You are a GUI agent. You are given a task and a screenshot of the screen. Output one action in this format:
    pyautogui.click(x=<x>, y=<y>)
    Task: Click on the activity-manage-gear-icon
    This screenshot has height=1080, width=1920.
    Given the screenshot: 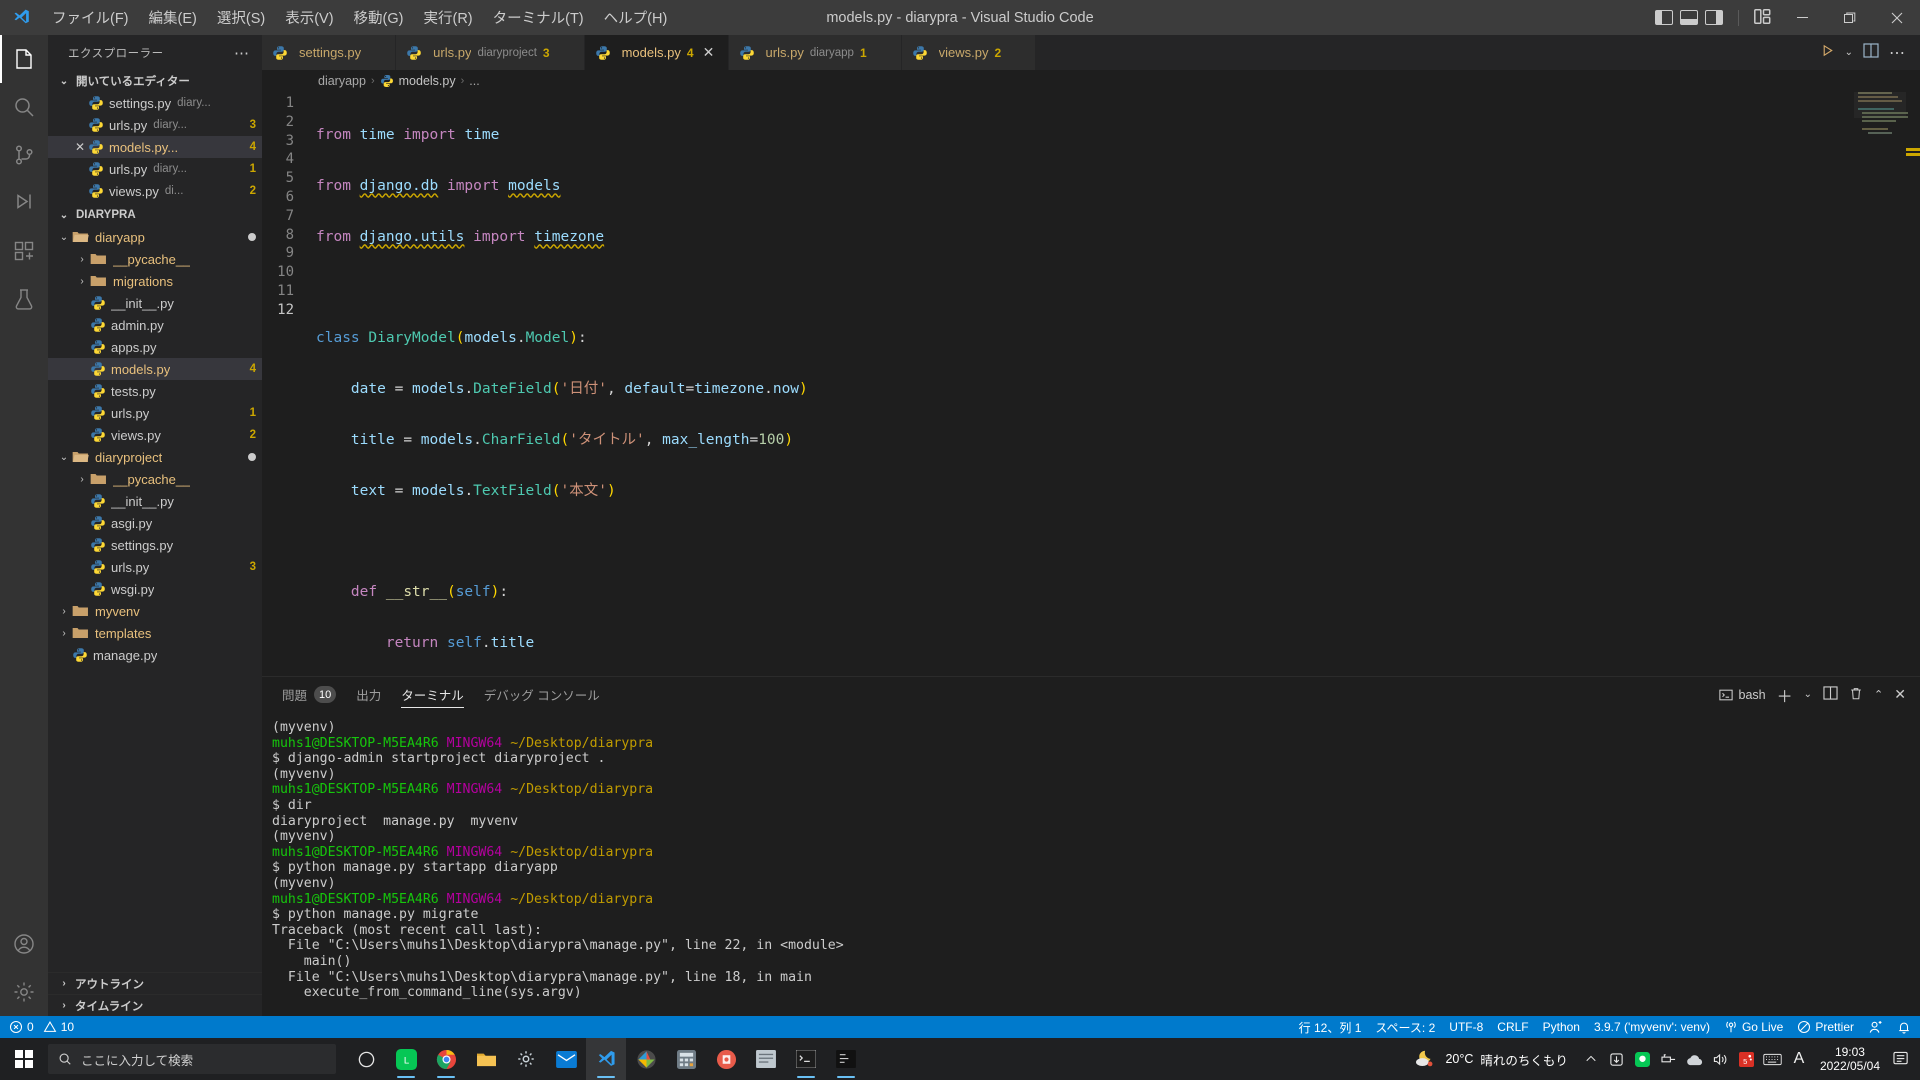 What is the action you would take?
    pyautogui.click(x=24, y=992)
    